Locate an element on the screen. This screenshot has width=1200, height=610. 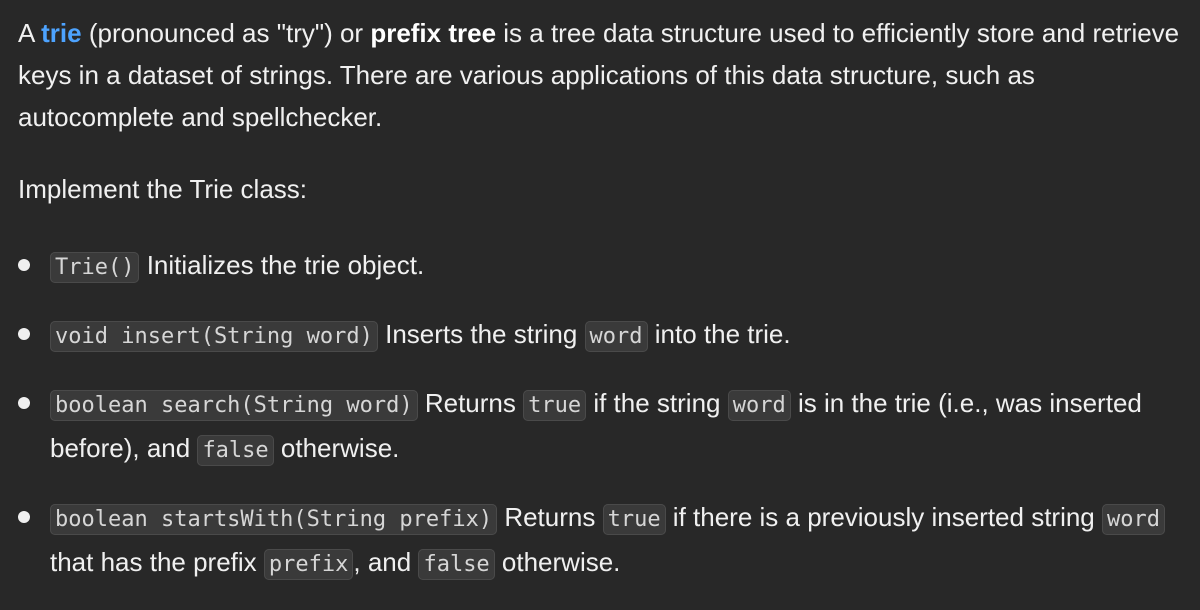
code-insert: void insert(String word) is located at coordinates (214, 336).